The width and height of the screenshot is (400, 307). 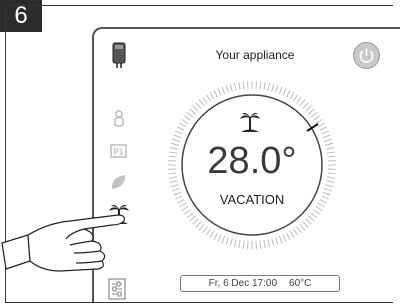 What do you see at coordinates (260, 283) in the screenshot?
I see `status-bar: Fr, 6 Dec 17:00 60°C` at bounding box center [260, 283].